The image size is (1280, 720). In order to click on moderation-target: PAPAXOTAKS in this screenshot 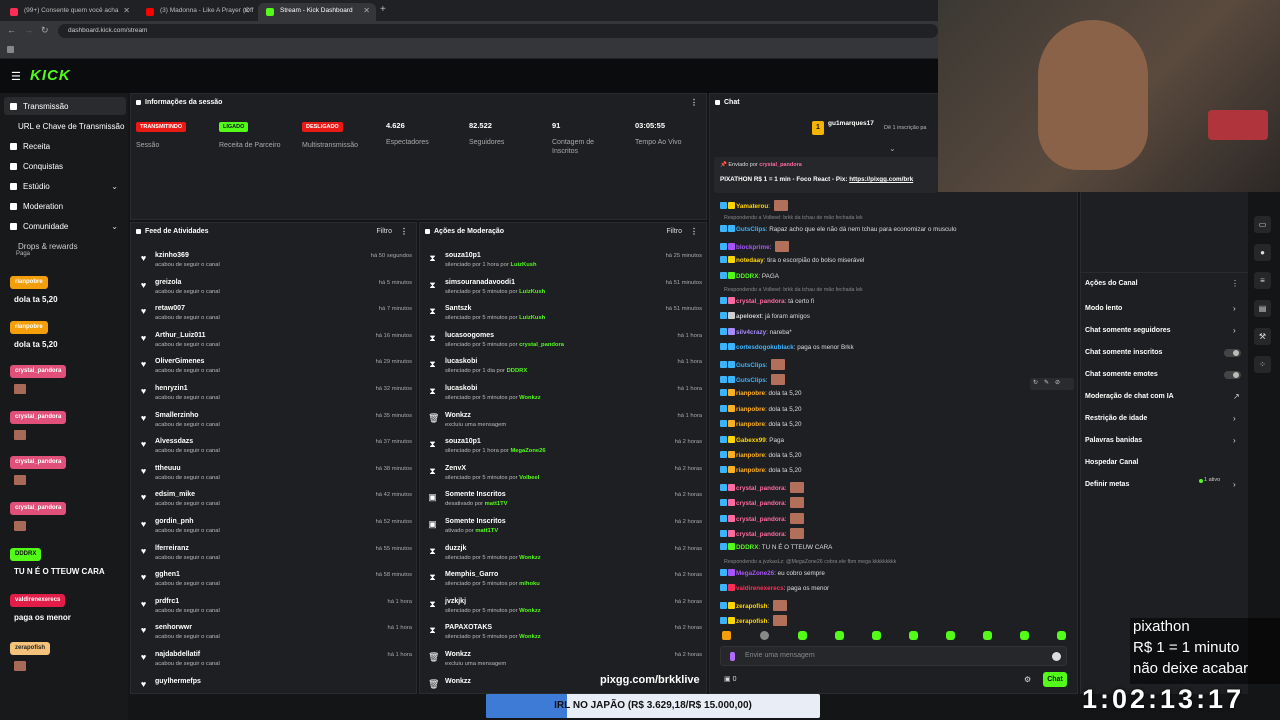, I will do `click(468, 627)`.